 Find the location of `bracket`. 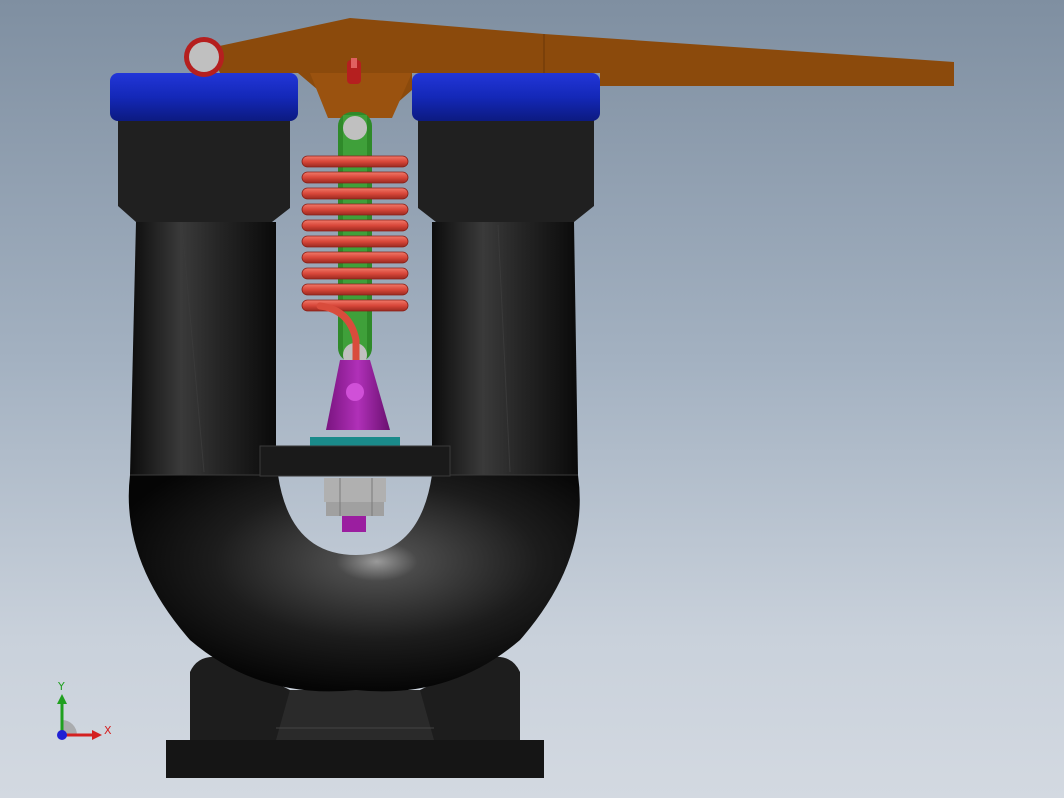

bracket is located at coordinates (358, 395).